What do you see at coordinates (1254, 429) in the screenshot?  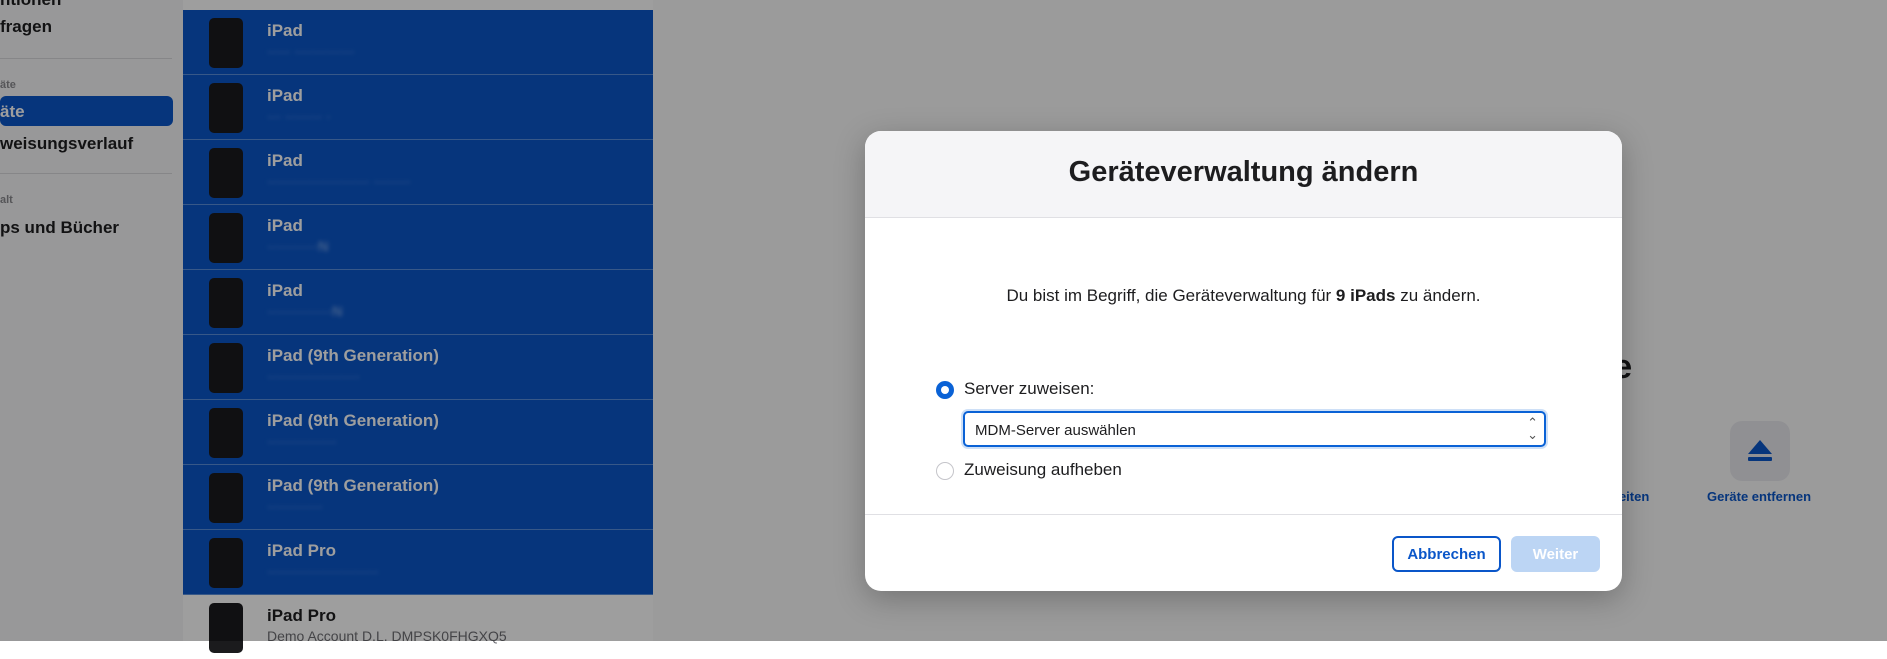 I see `mdm-server-select: MDM-Server auswählen ⌃ ⌄` at bounding box center [1254, 429].